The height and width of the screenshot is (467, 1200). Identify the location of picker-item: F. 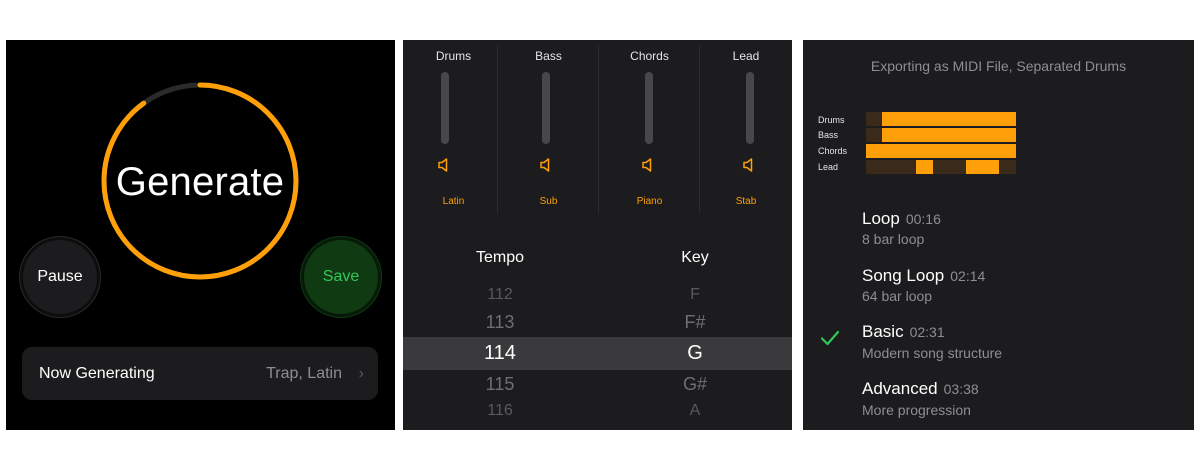
(695, 295).